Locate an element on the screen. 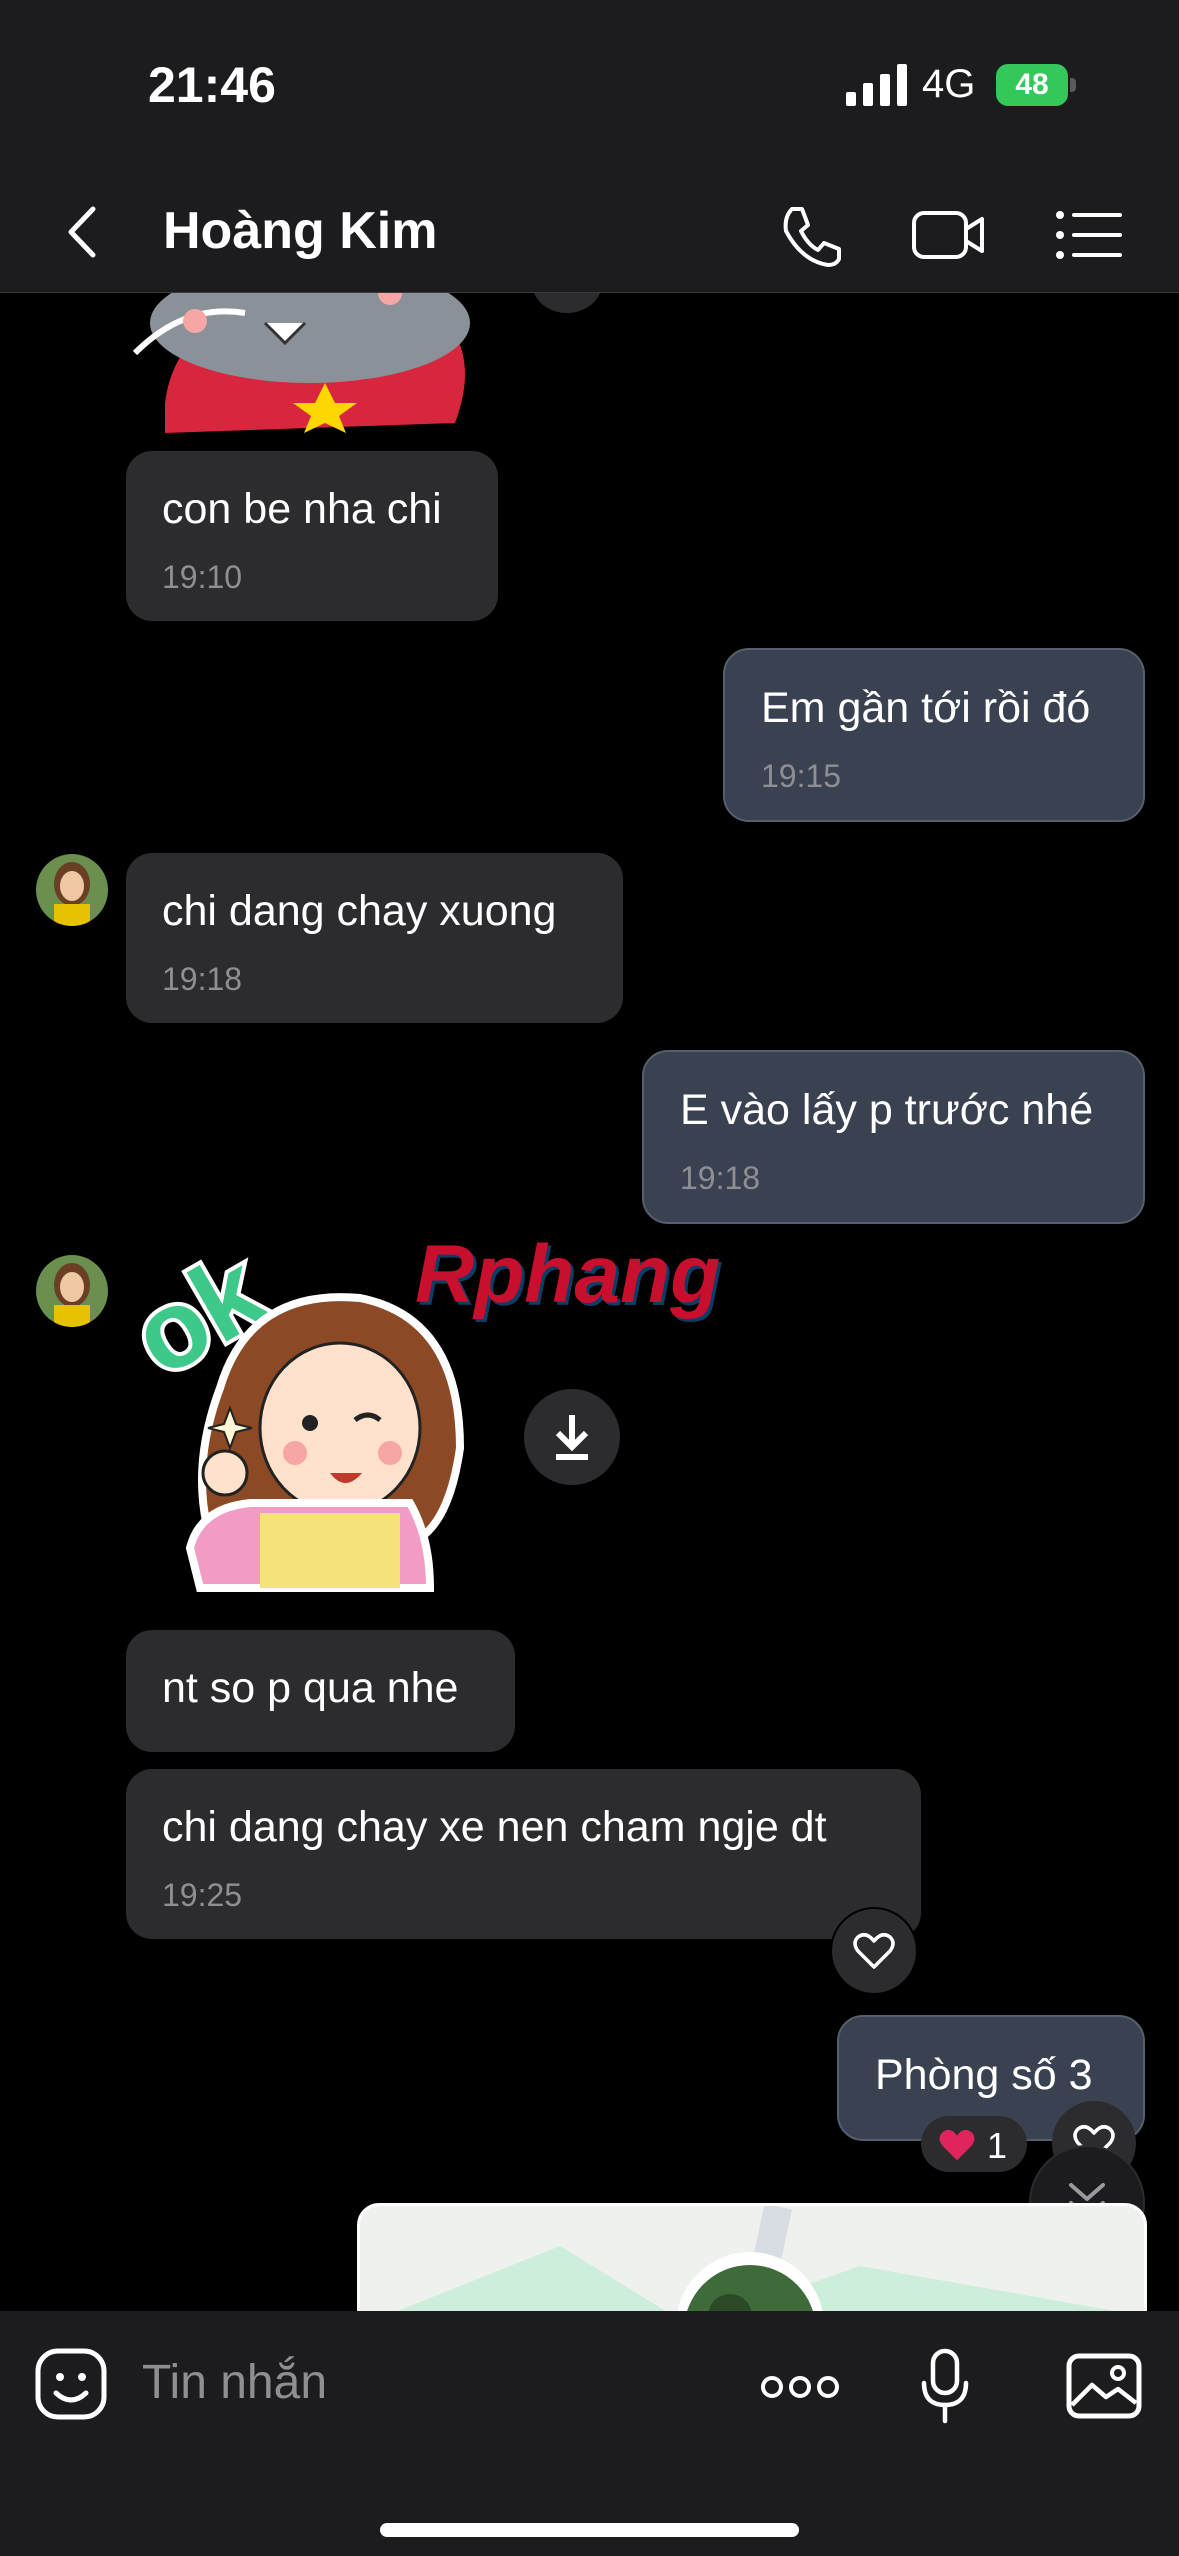 The image size is (1179, 2556). message-time: 19:10 is located at coordinates (202, 577).